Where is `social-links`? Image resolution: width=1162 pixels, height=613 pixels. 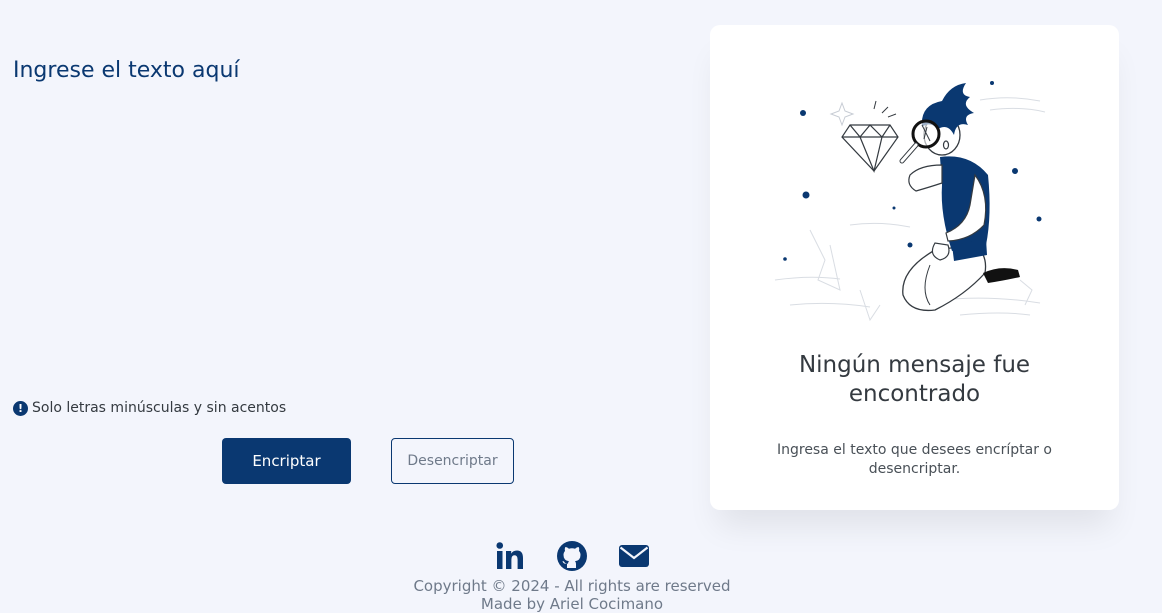
social-links is located at coordinates (572, 556).